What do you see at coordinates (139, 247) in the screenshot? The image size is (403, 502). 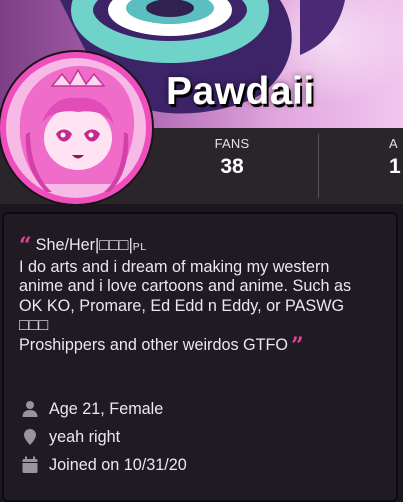 I see `bio-pronouns-suffix: PL` at bounding box center [139, 247].